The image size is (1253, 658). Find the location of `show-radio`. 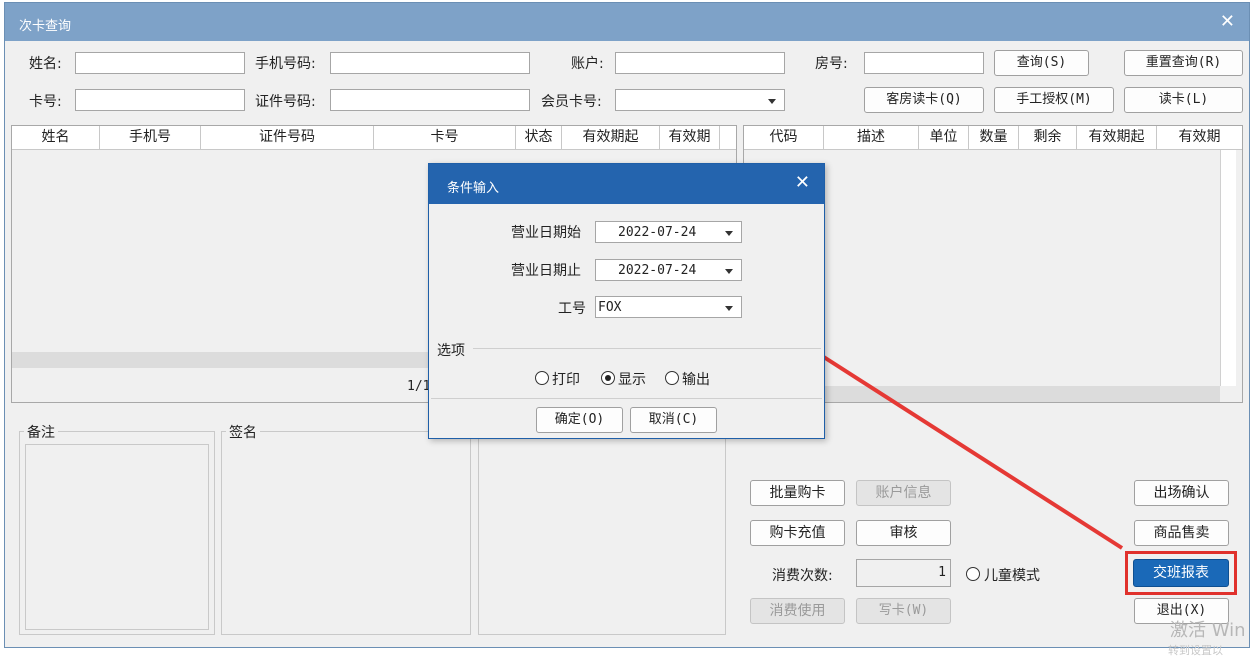

show-radio is located at coordinates (608, 378).